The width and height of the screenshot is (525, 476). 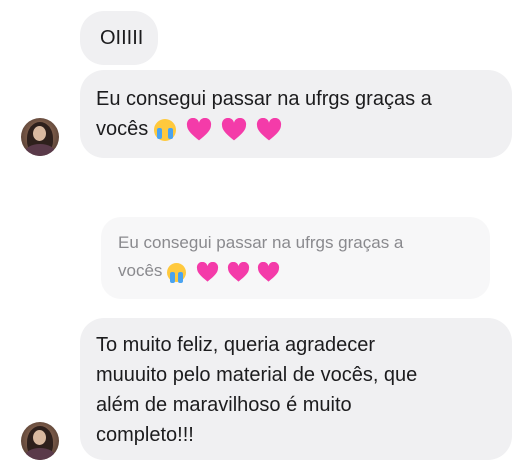 I want to click on message-text: vocês, so click(x=122, y=129).